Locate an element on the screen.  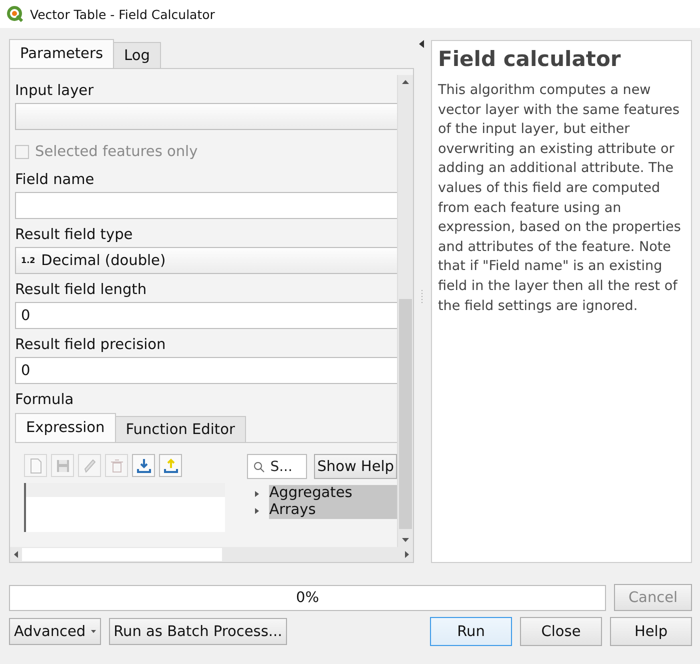
field-label: Formula is located at coordinates (45, 400).